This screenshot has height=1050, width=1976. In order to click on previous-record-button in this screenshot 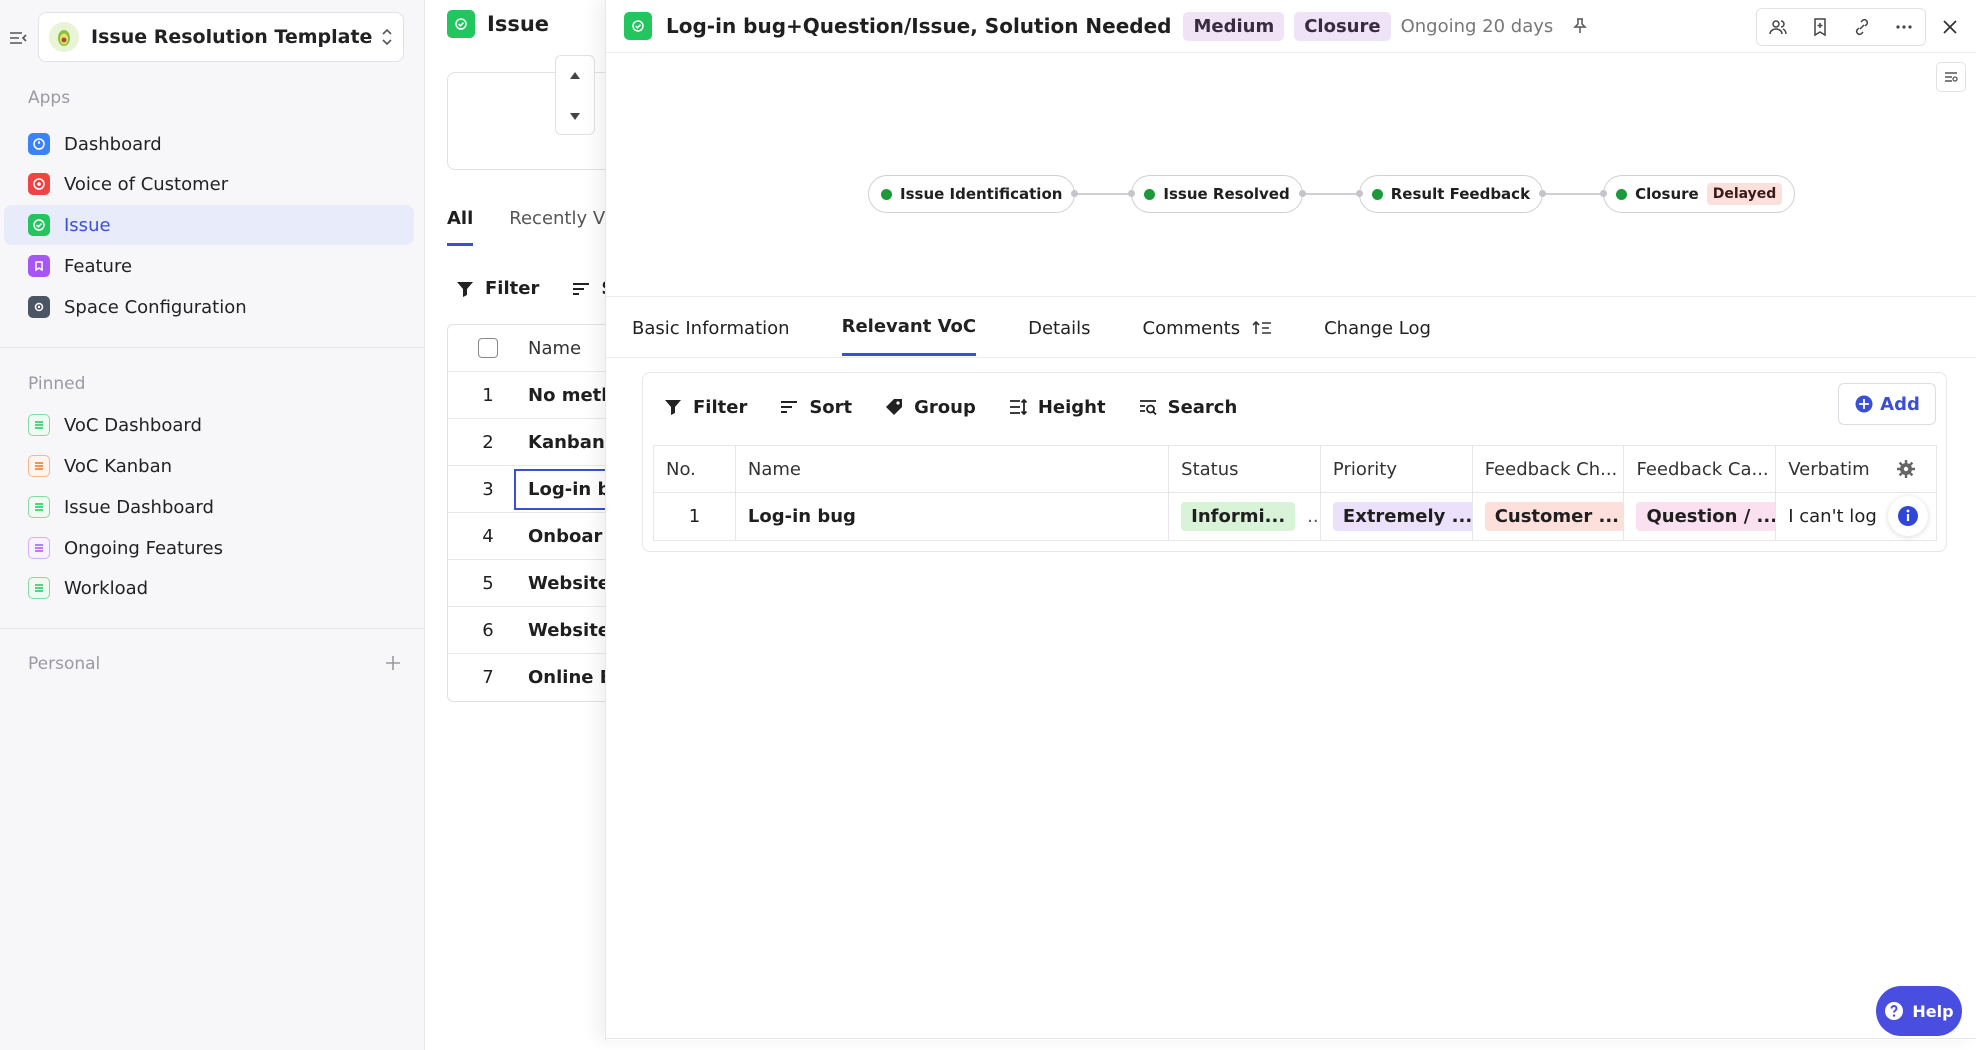, I will do `click(575, 76)`.